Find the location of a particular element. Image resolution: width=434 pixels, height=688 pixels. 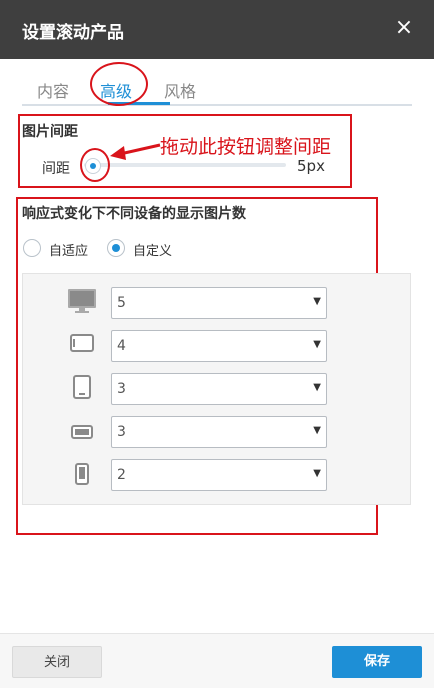

select-value: 4 is located at coordinates (121, 346).